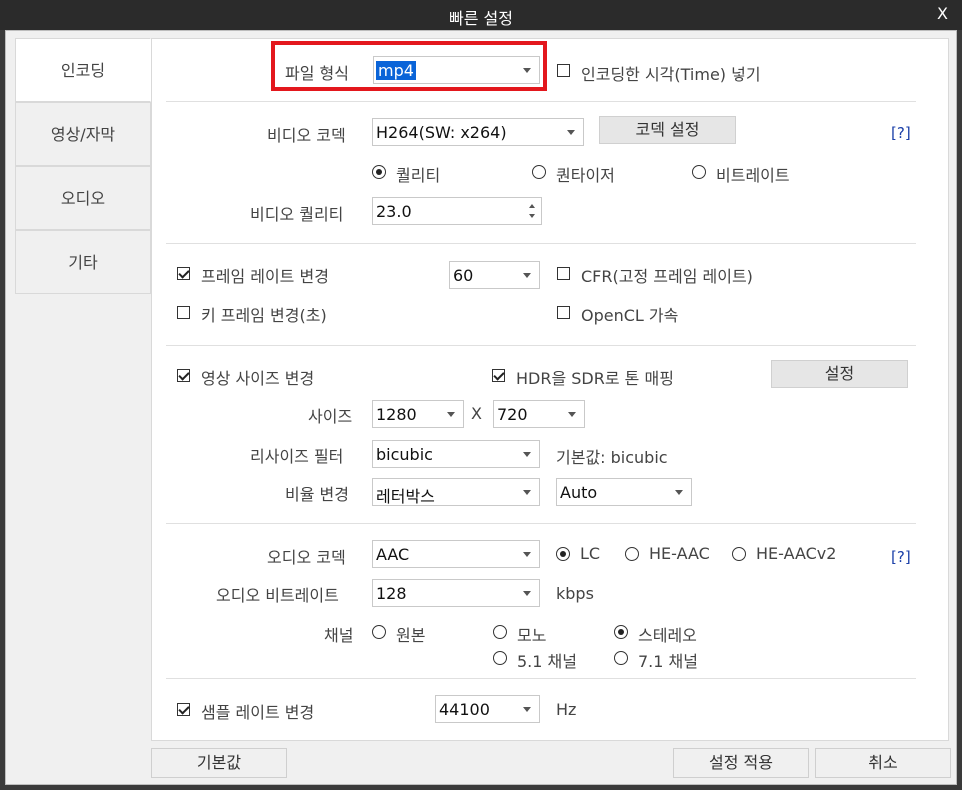 The height and width of the screenshot is (790, 962). What do you see at coordinates (512, 414) in the screenshot?
I see `height-value: 720` at bounding box center [512, 414].